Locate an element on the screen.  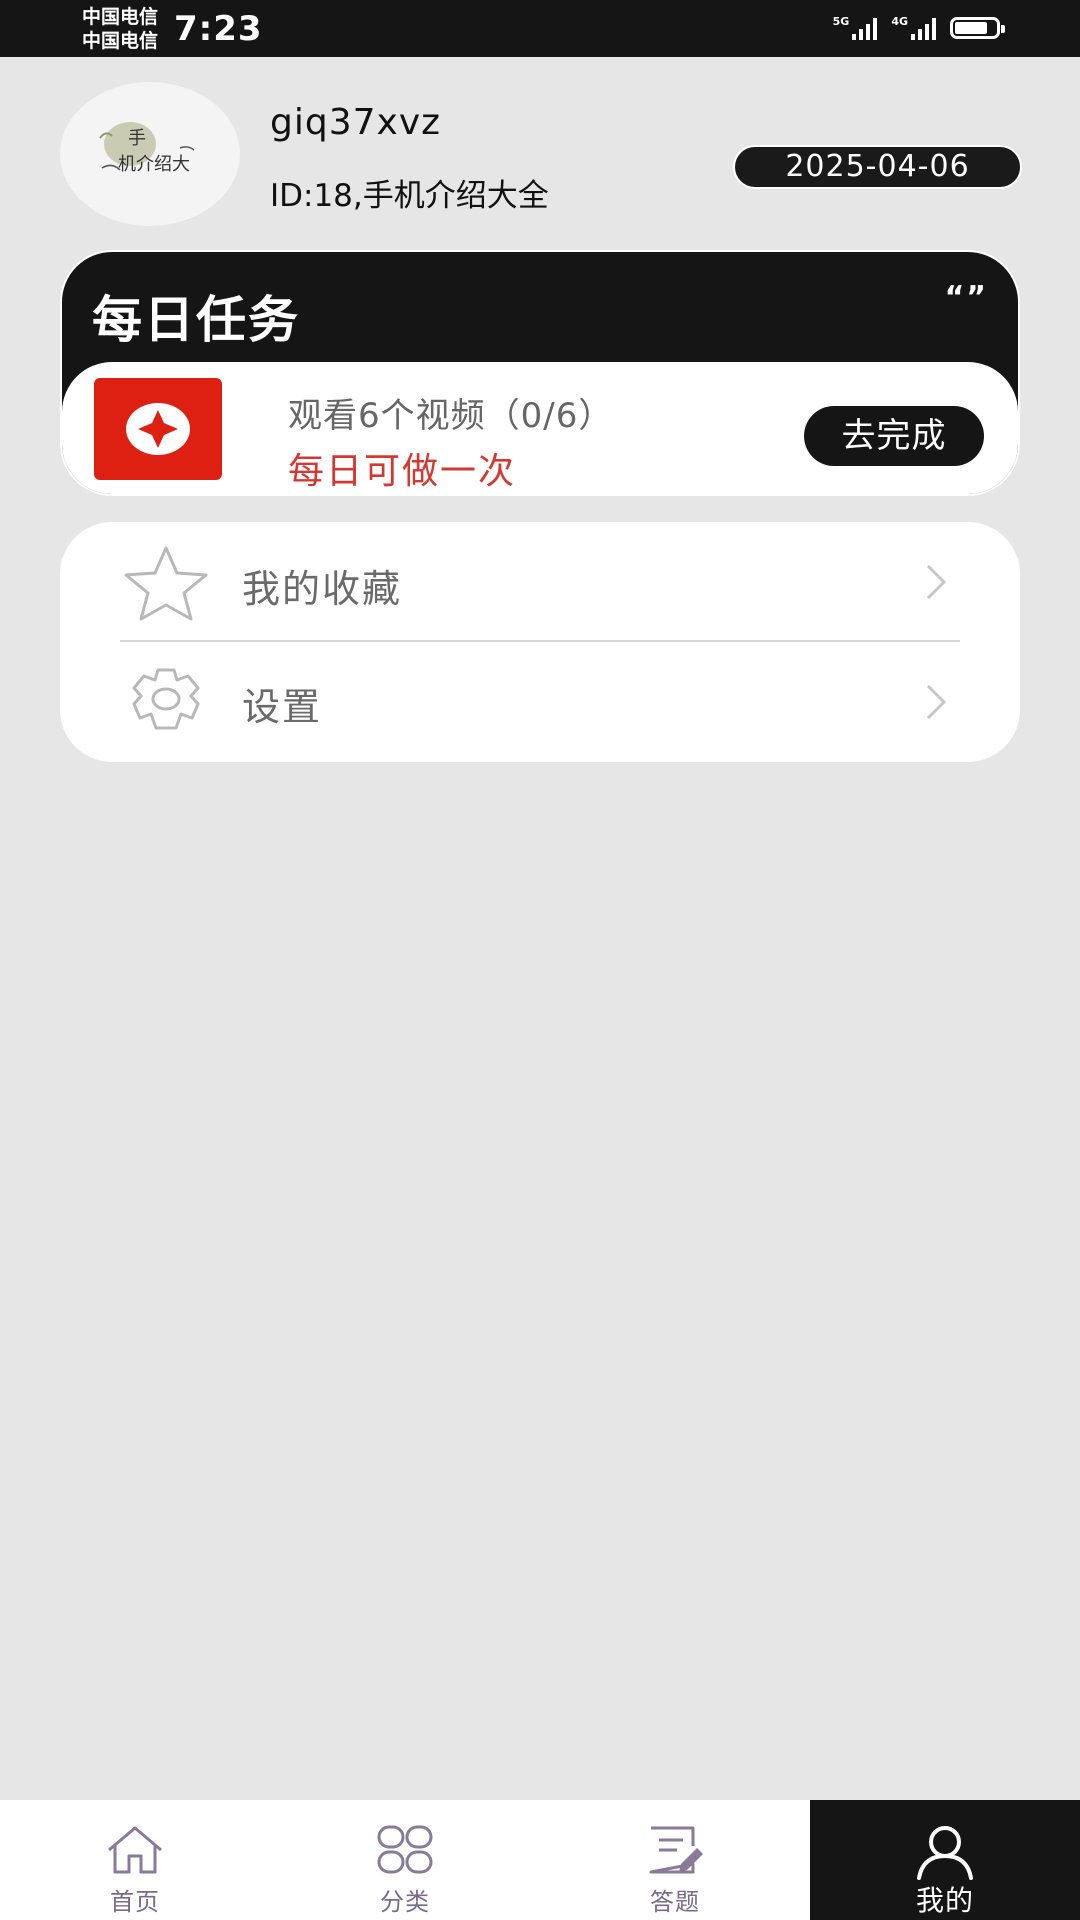
battery-level is located at coordinates (971, 28).